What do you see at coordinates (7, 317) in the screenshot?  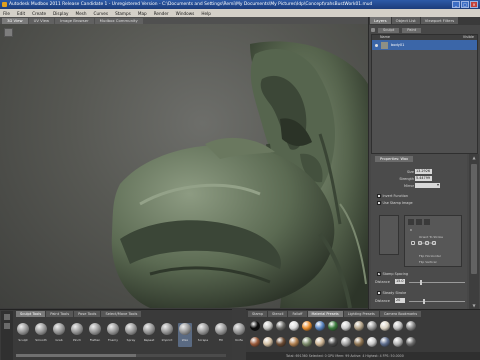 I see `tray-expand-icon` at bounding box center [7, 317].